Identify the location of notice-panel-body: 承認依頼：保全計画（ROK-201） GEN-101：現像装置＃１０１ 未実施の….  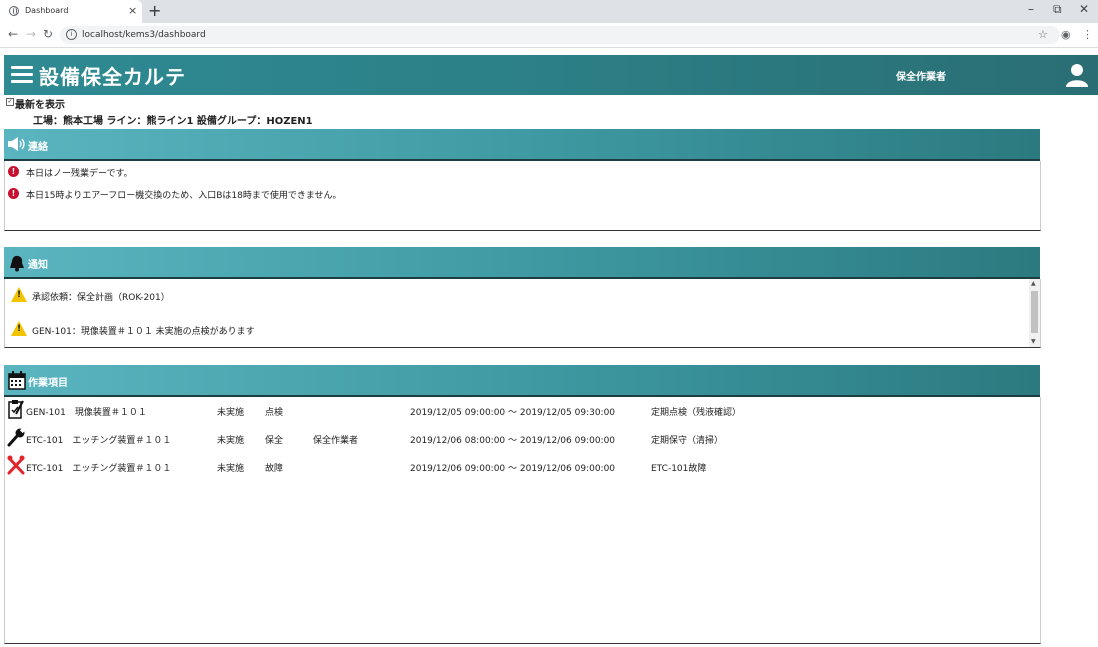
(522, 313).